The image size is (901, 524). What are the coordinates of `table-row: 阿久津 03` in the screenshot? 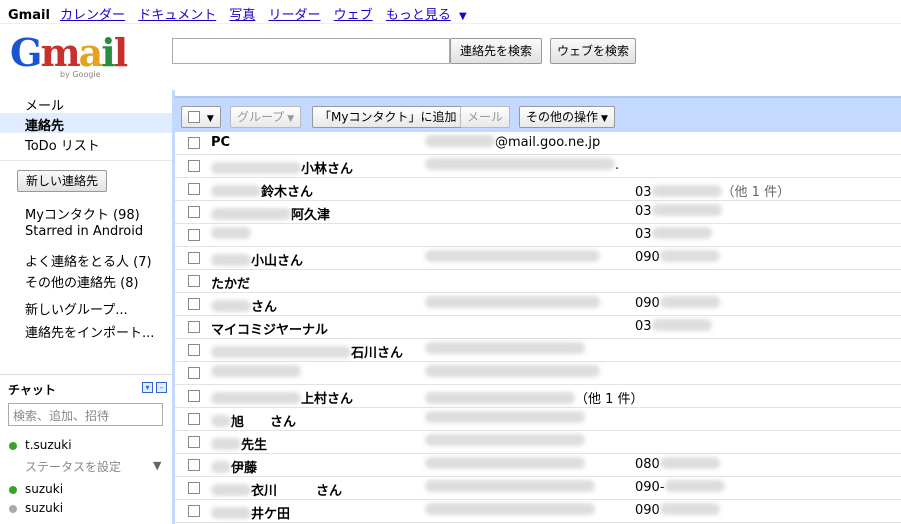 It's located at (538, 212).